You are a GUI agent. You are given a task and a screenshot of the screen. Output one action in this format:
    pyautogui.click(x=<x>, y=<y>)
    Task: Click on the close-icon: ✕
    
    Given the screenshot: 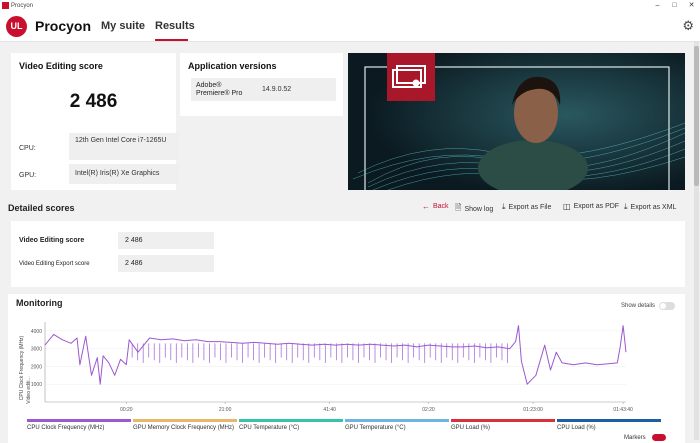 What is the action you would take?
    pyautogui.click(x=691, y=5)
    